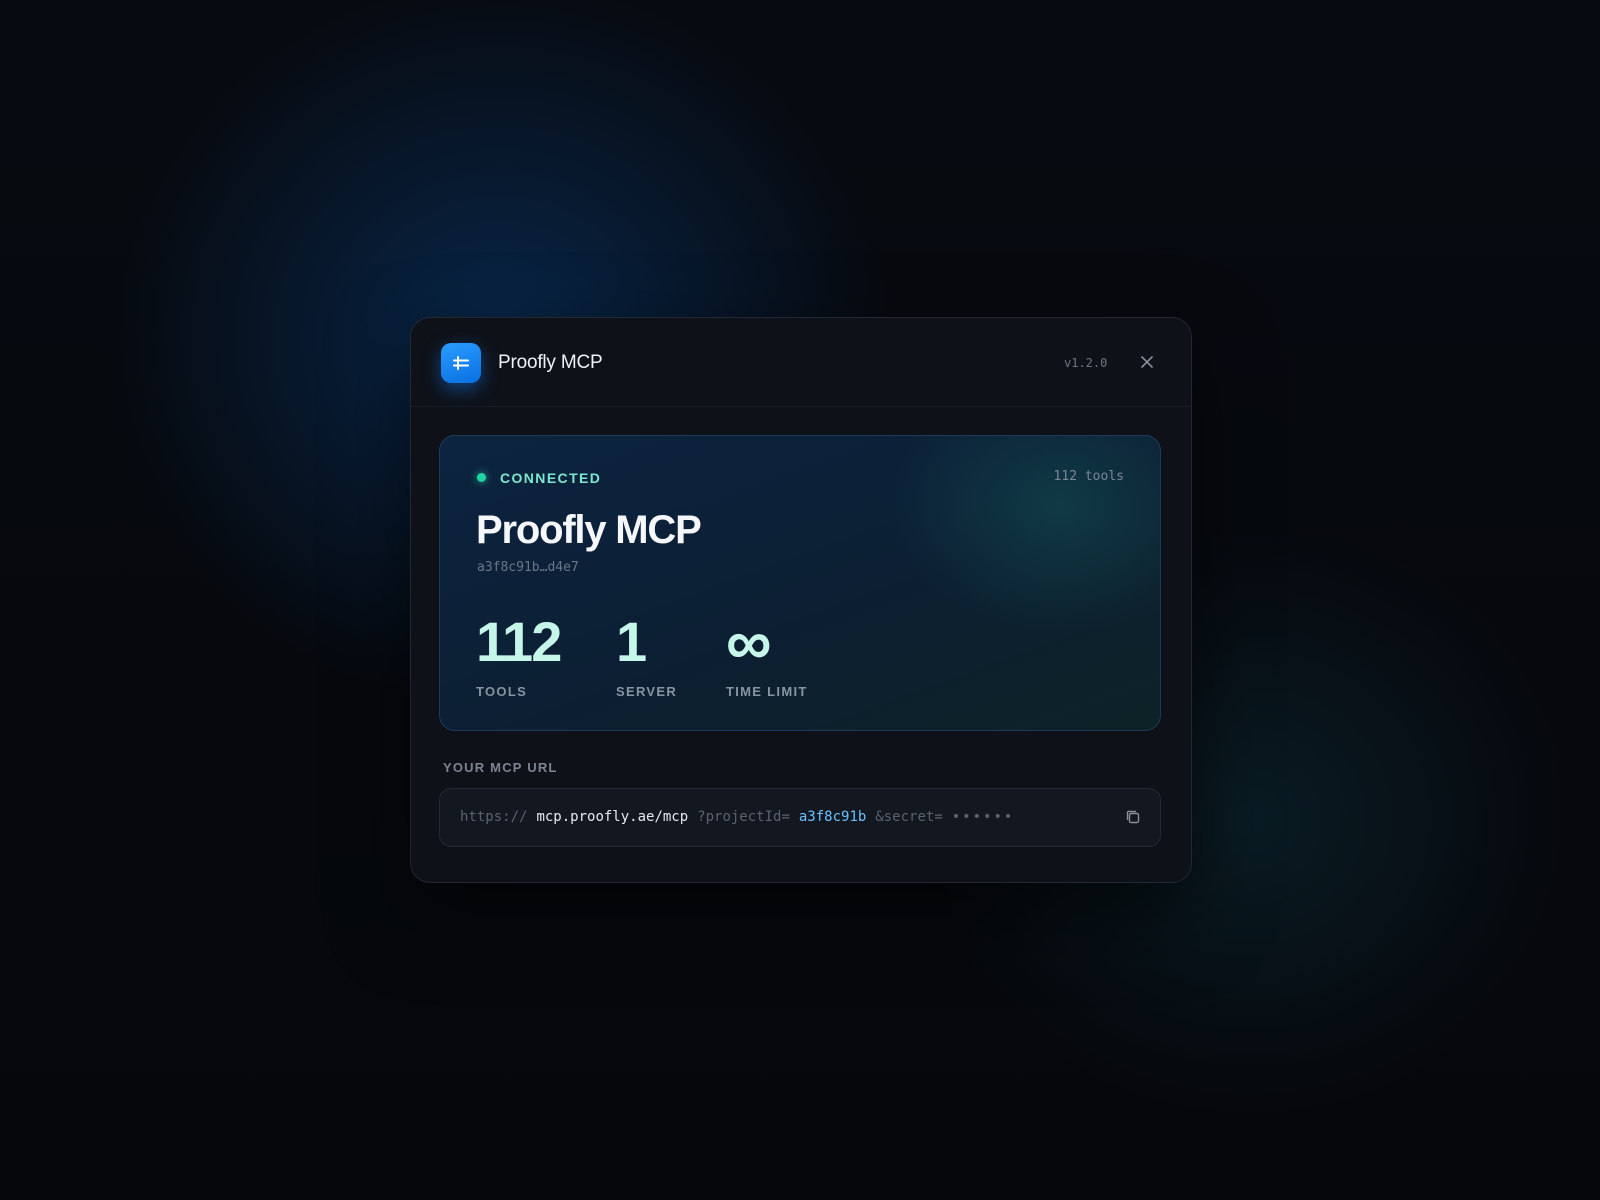 This screenshot has height=1200, width=1600. I want to click on stat-server: 1 SERVER, so click(647, 655).